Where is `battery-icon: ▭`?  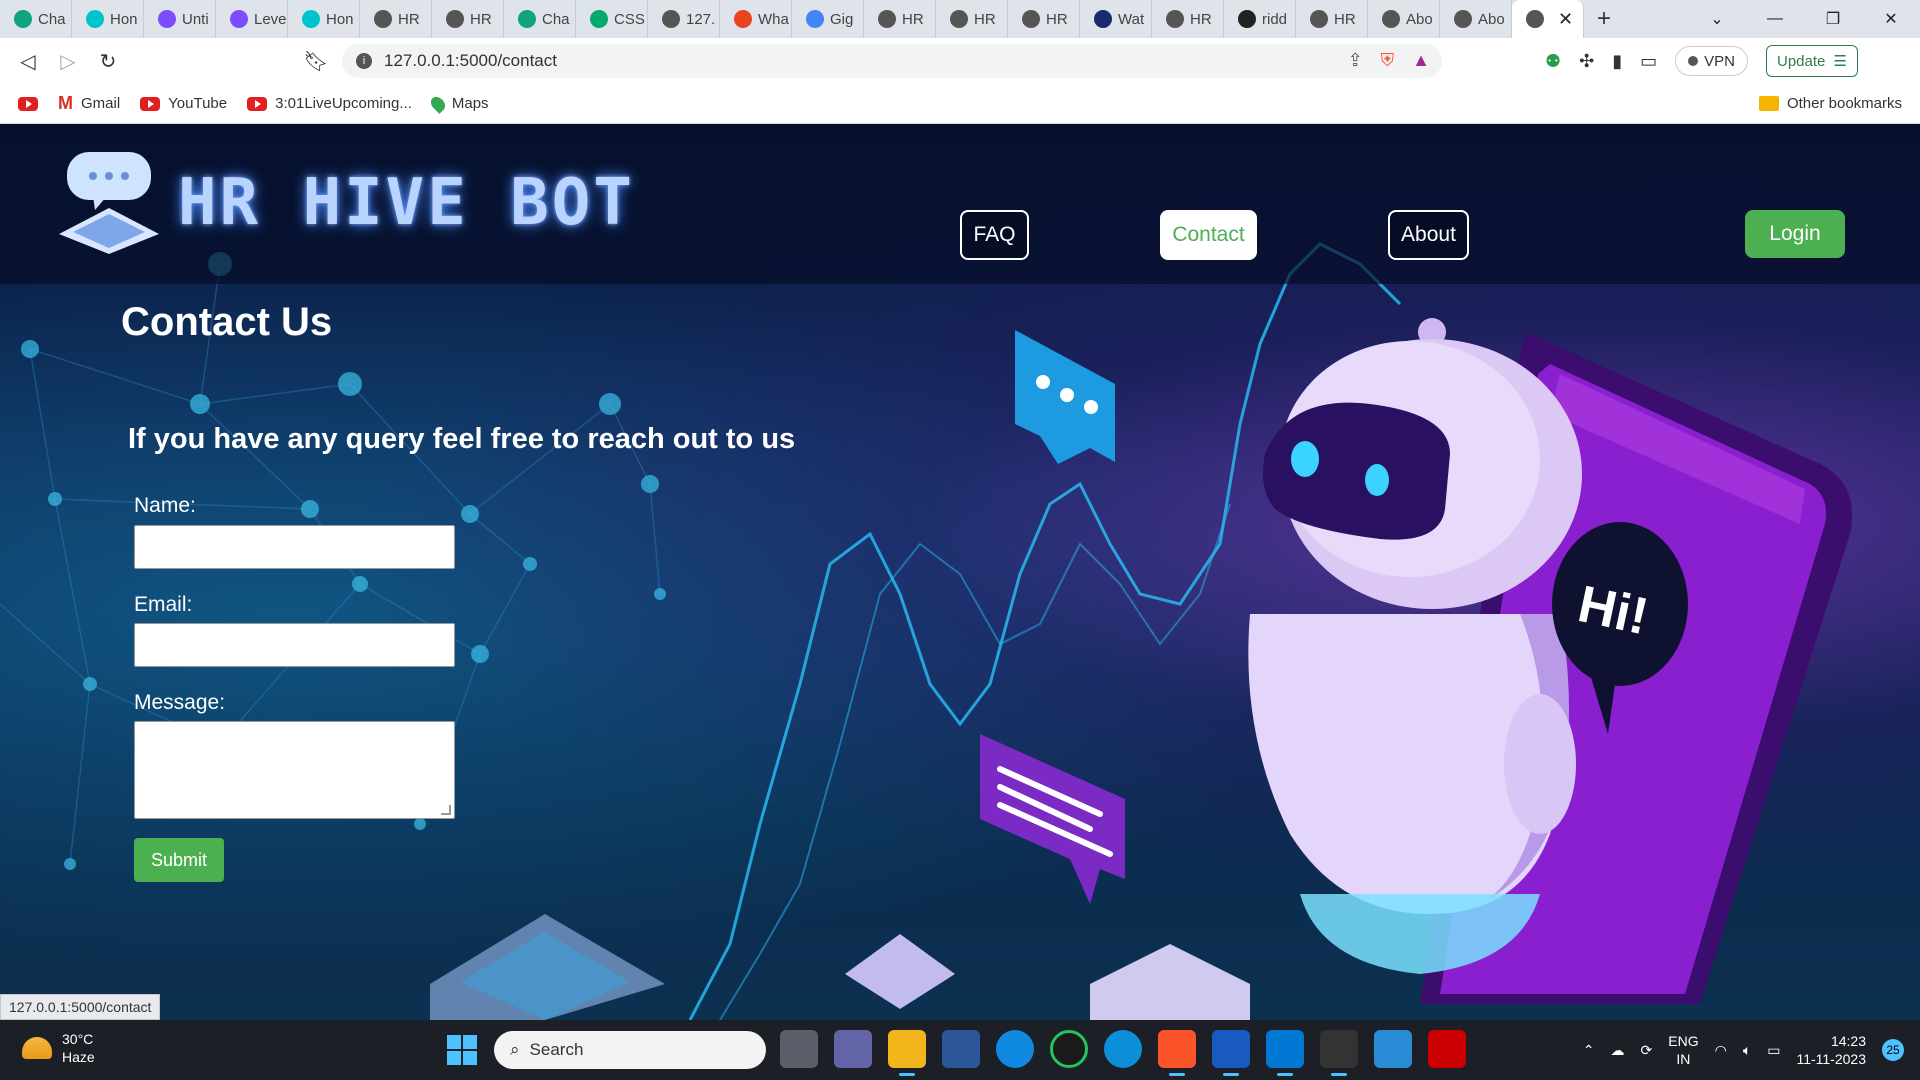
battery-icon: ▭ is located at coordinates (1773, 1050).